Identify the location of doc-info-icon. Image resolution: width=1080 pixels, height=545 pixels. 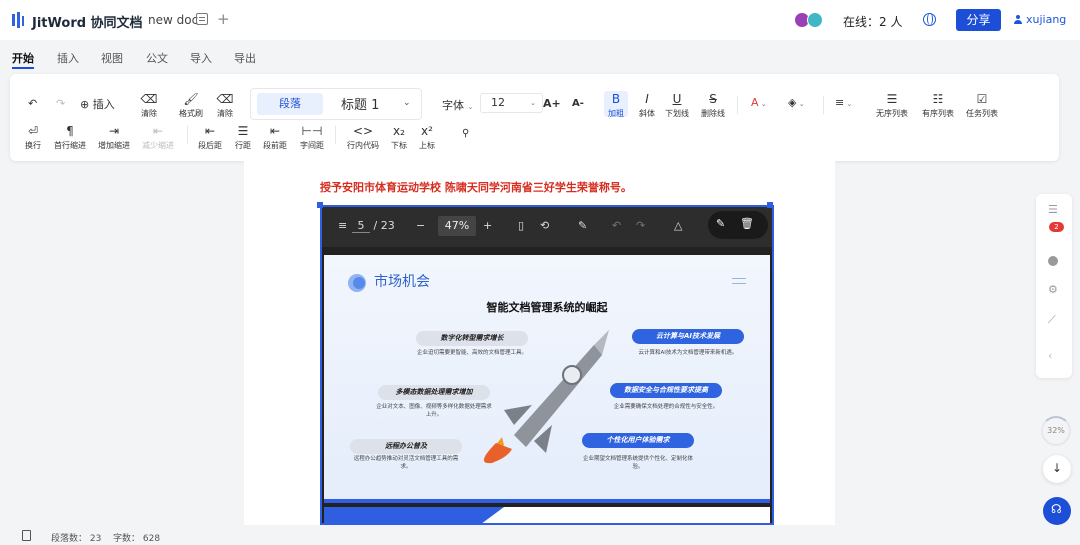
(202, 19).